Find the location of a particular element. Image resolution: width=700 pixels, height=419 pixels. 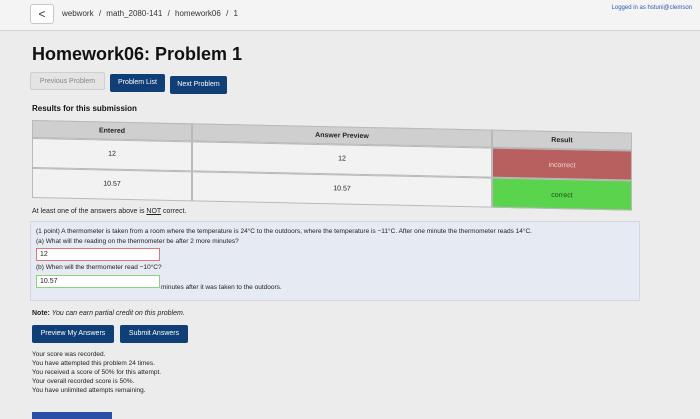

row2-entered: 10.57 is located at coordinates (112, 185).